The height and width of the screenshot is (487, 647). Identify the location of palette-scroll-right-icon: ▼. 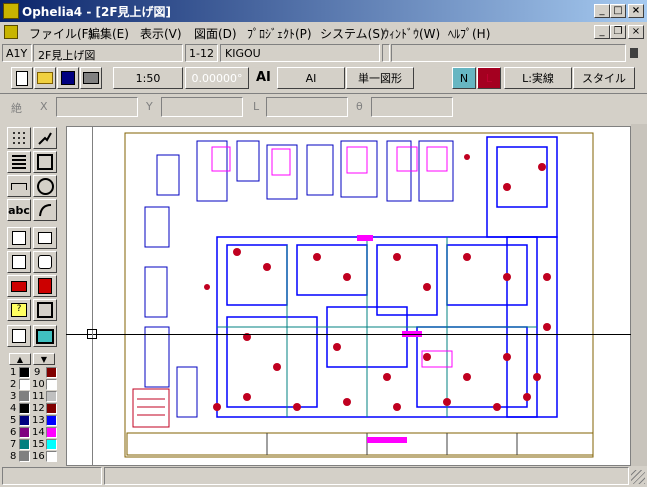
(44, 359).